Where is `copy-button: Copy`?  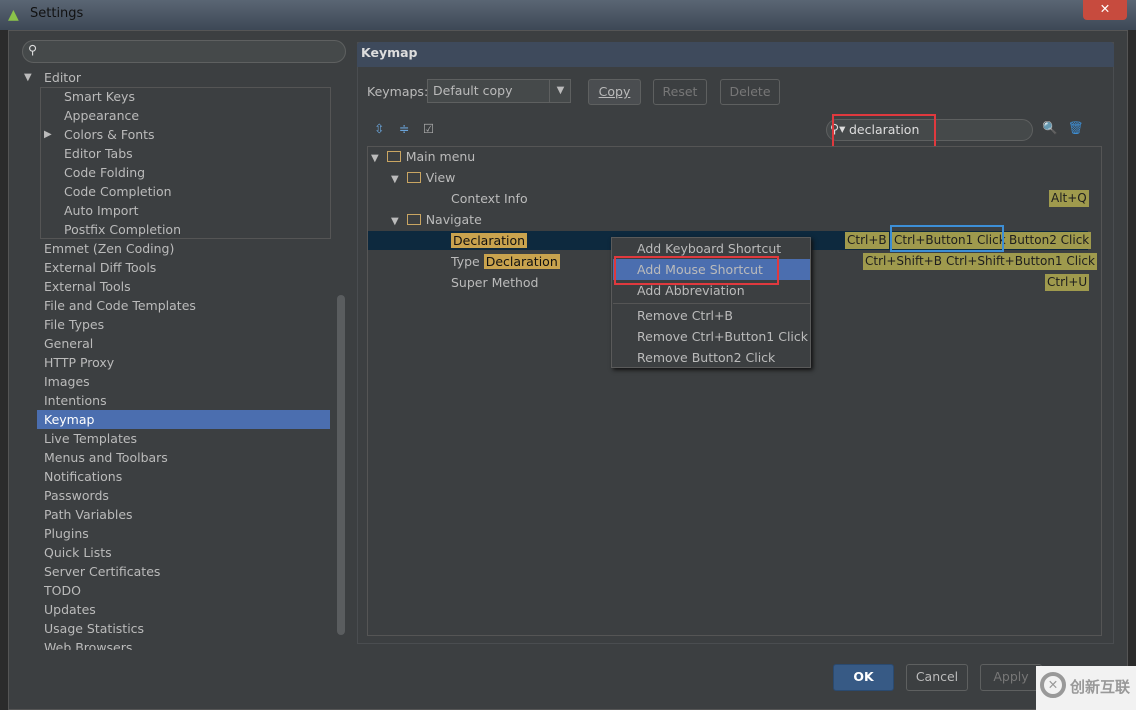
copy-button: Copy is located at coordinates (614, 92).